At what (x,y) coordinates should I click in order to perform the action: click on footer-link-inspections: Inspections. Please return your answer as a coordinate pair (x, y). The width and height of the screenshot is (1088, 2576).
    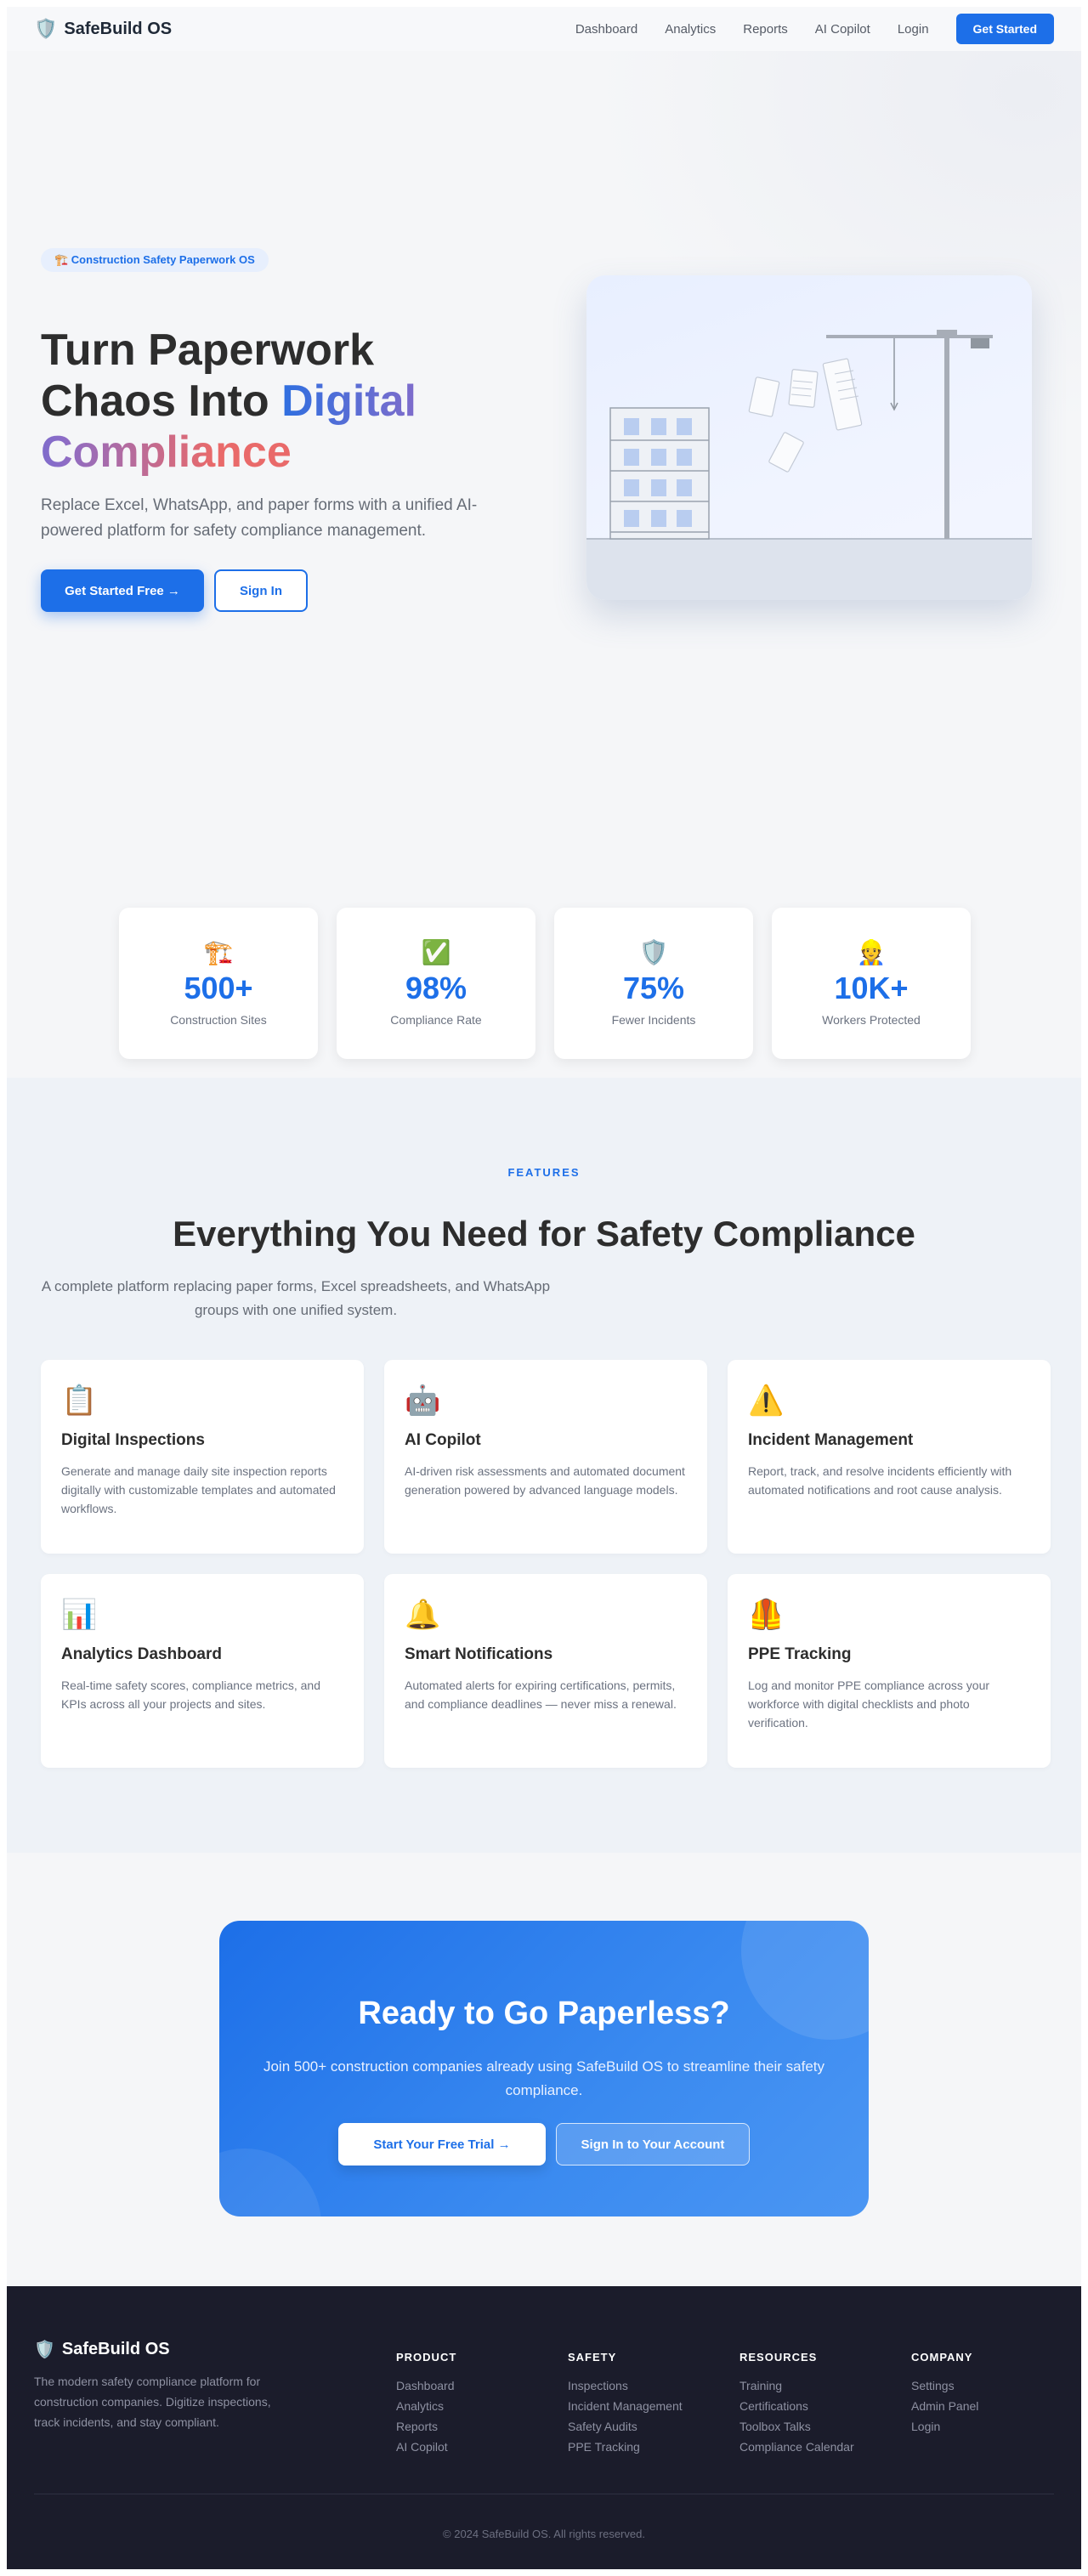
    Looking at the image, I should click on (625, 2385).